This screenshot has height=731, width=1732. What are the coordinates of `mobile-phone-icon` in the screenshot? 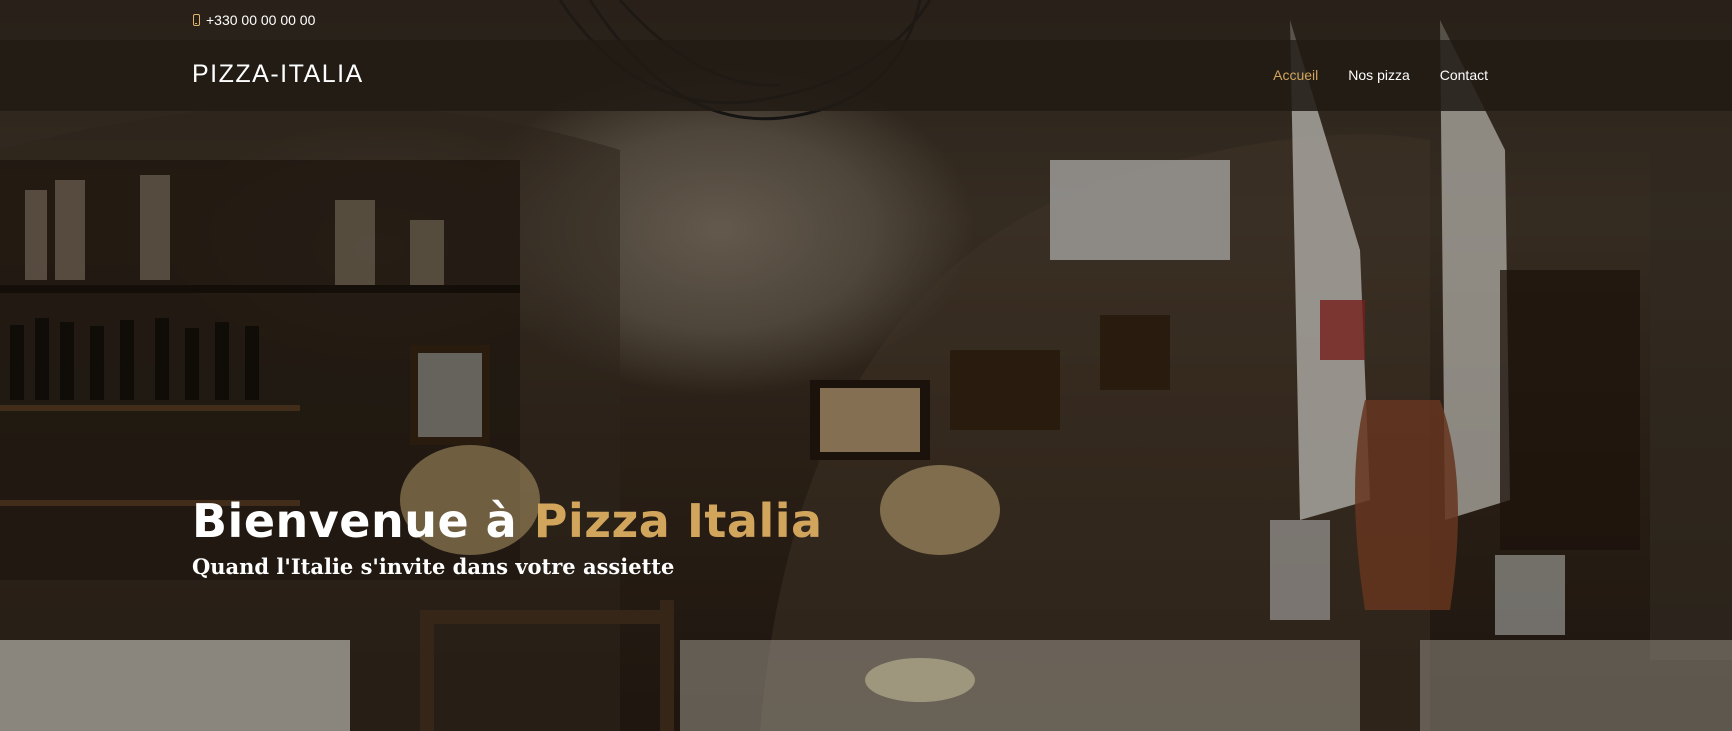 It's located at (196, 20).